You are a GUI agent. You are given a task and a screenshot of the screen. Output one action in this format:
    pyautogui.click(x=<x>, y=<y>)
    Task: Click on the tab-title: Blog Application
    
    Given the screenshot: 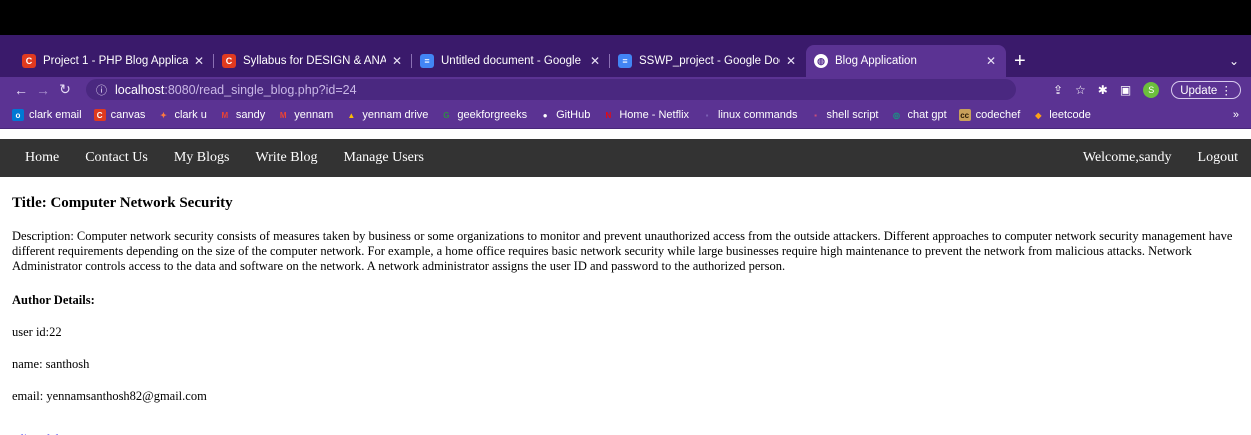 What is the action you would take?
    pyautogui.click(x=876, y=61)
    